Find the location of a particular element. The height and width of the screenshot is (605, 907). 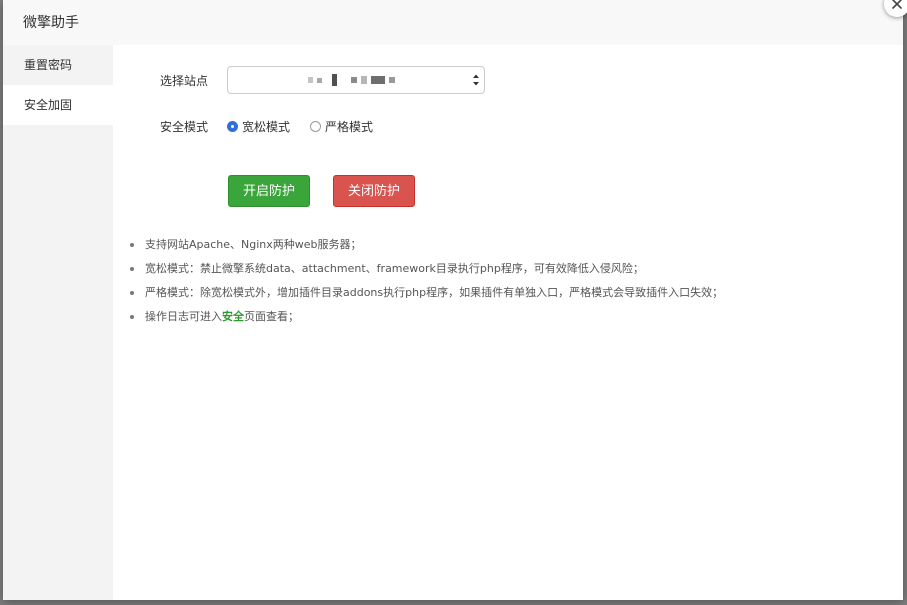

list-item: 操作日志可进入 安全 页面查看； is located at coordinates (426, 317).